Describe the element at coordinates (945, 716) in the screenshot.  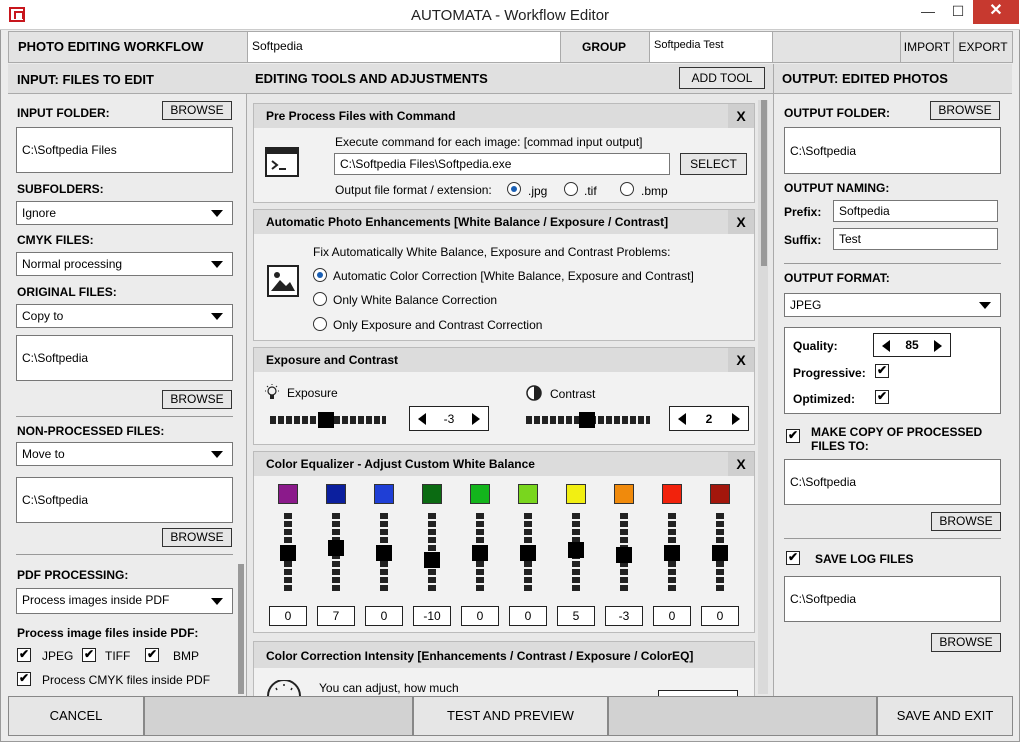
I see `save-and-exit-button: SAVE AND EXIT` at that location.